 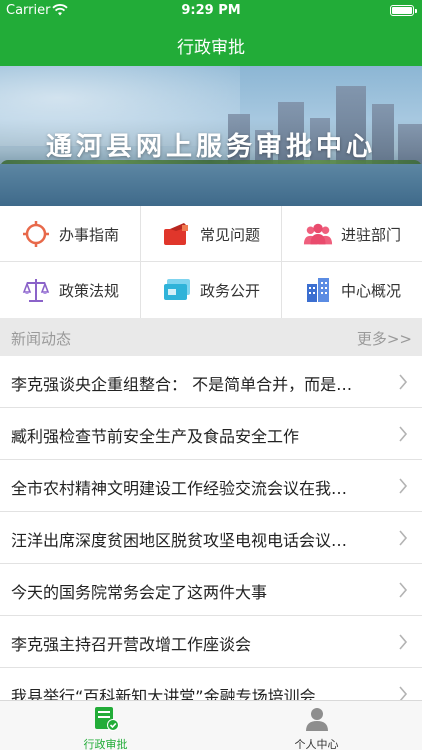 I want to click on grid-item-public-affairs: 政务公开, so click(x=211, y=290).